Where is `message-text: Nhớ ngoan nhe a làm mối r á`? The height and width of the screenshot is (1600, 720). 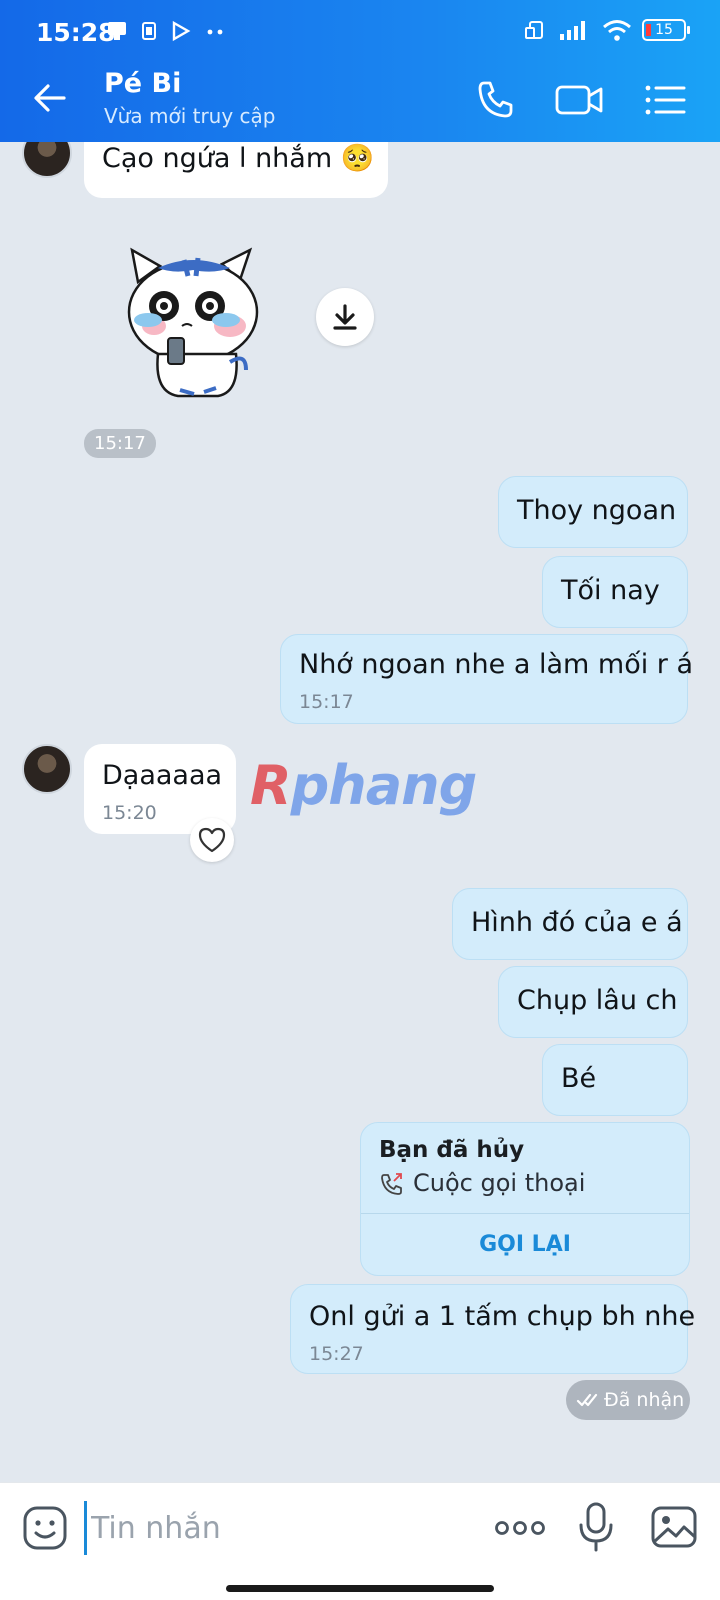 message-text: Nhớ ngoan nhe a làm mối r á is located at coordinates (496, 664).